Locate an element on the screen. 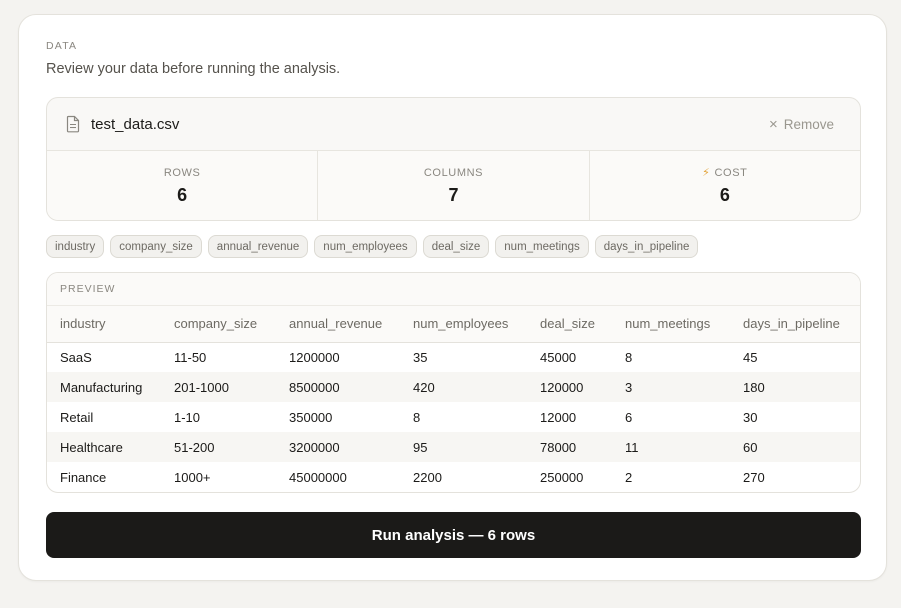 The image size is (901, 608). column-header: days_in_pipeline is located at coordinates (795, 324).